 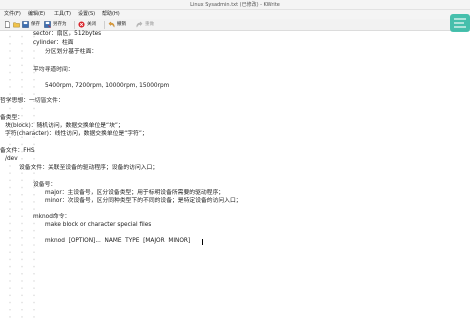 I want to click on save-as-icon, so click(x=47, y=24).